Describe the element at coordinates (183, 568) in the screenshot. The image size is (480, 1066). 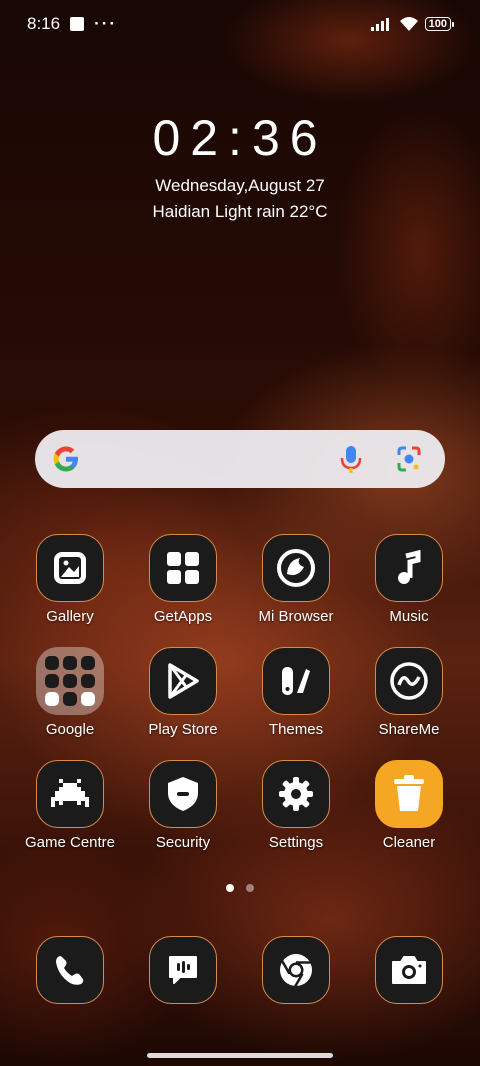
I see `getapps-icon` at that location.